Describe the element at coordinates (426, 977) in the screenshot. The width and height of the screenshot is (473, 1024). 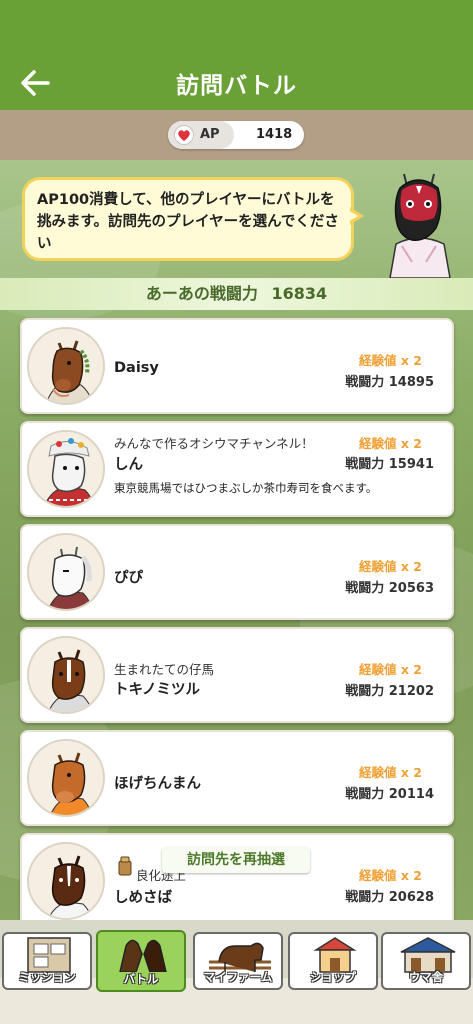
I see `nav-label: ウマ舎` at that location.